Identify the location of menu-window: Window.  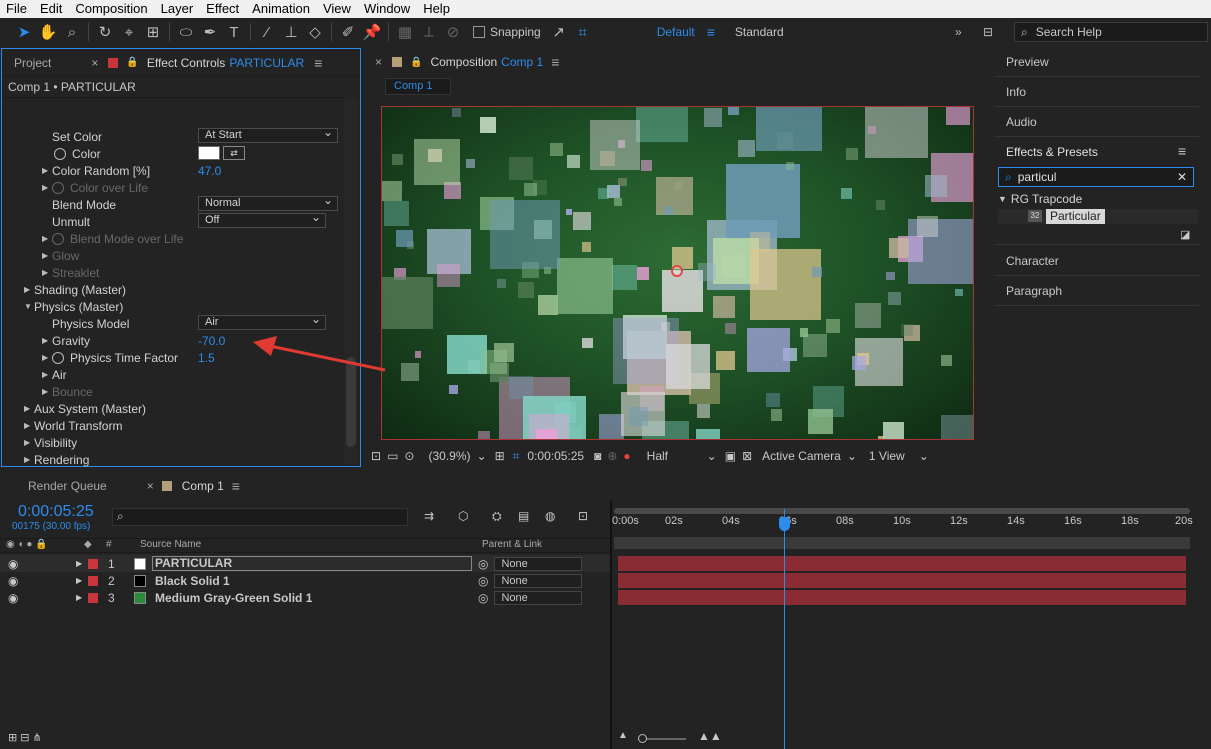
(387, 9).